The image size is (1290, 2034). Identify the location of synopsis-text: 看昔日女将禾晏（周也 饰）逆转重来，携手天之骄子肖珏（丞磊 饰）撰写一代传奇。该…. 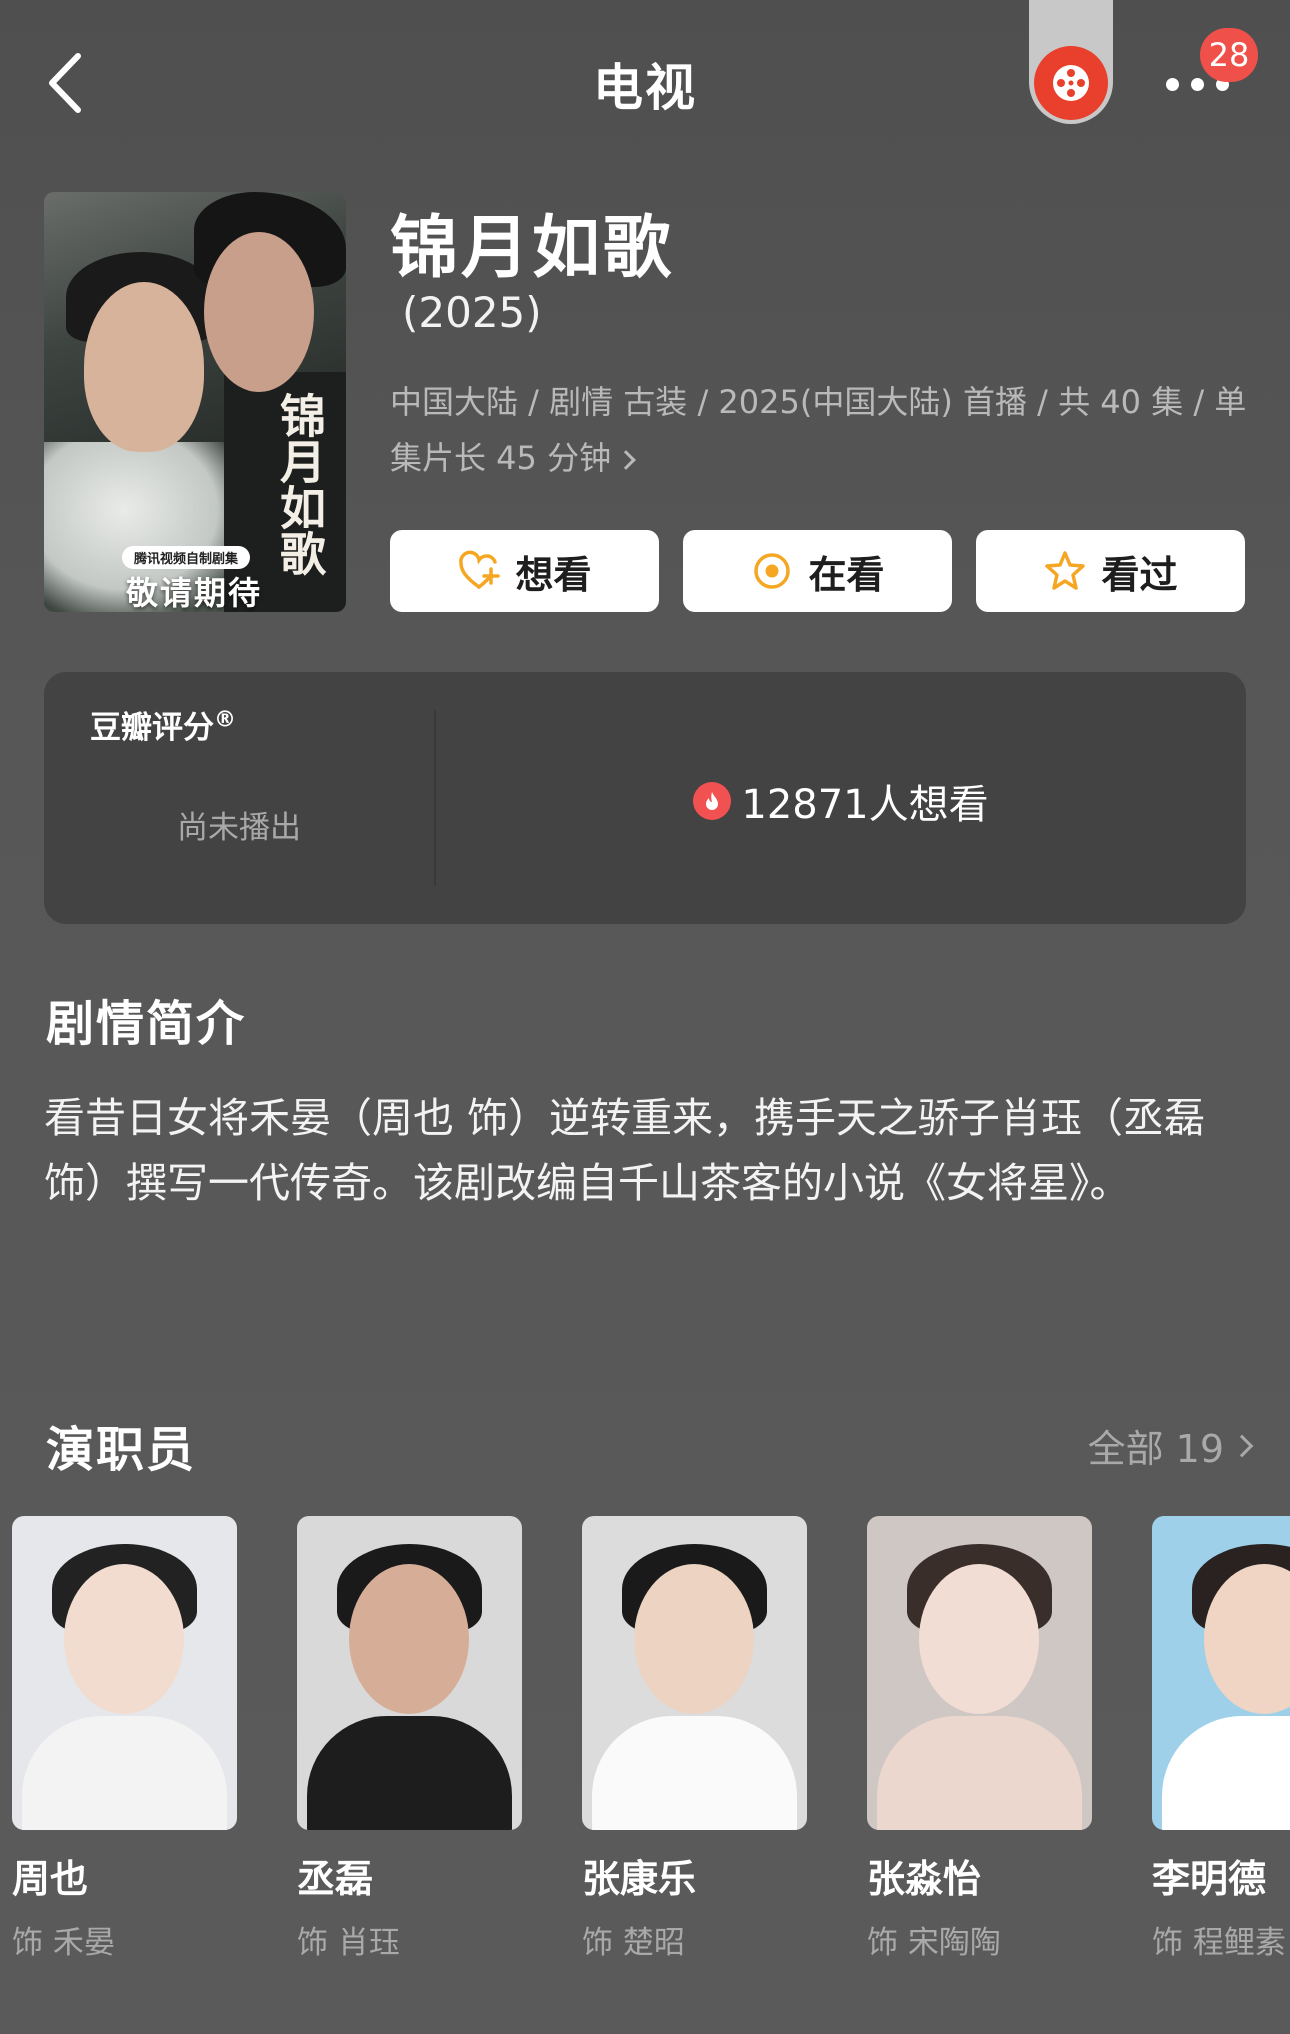
(625, 1150).